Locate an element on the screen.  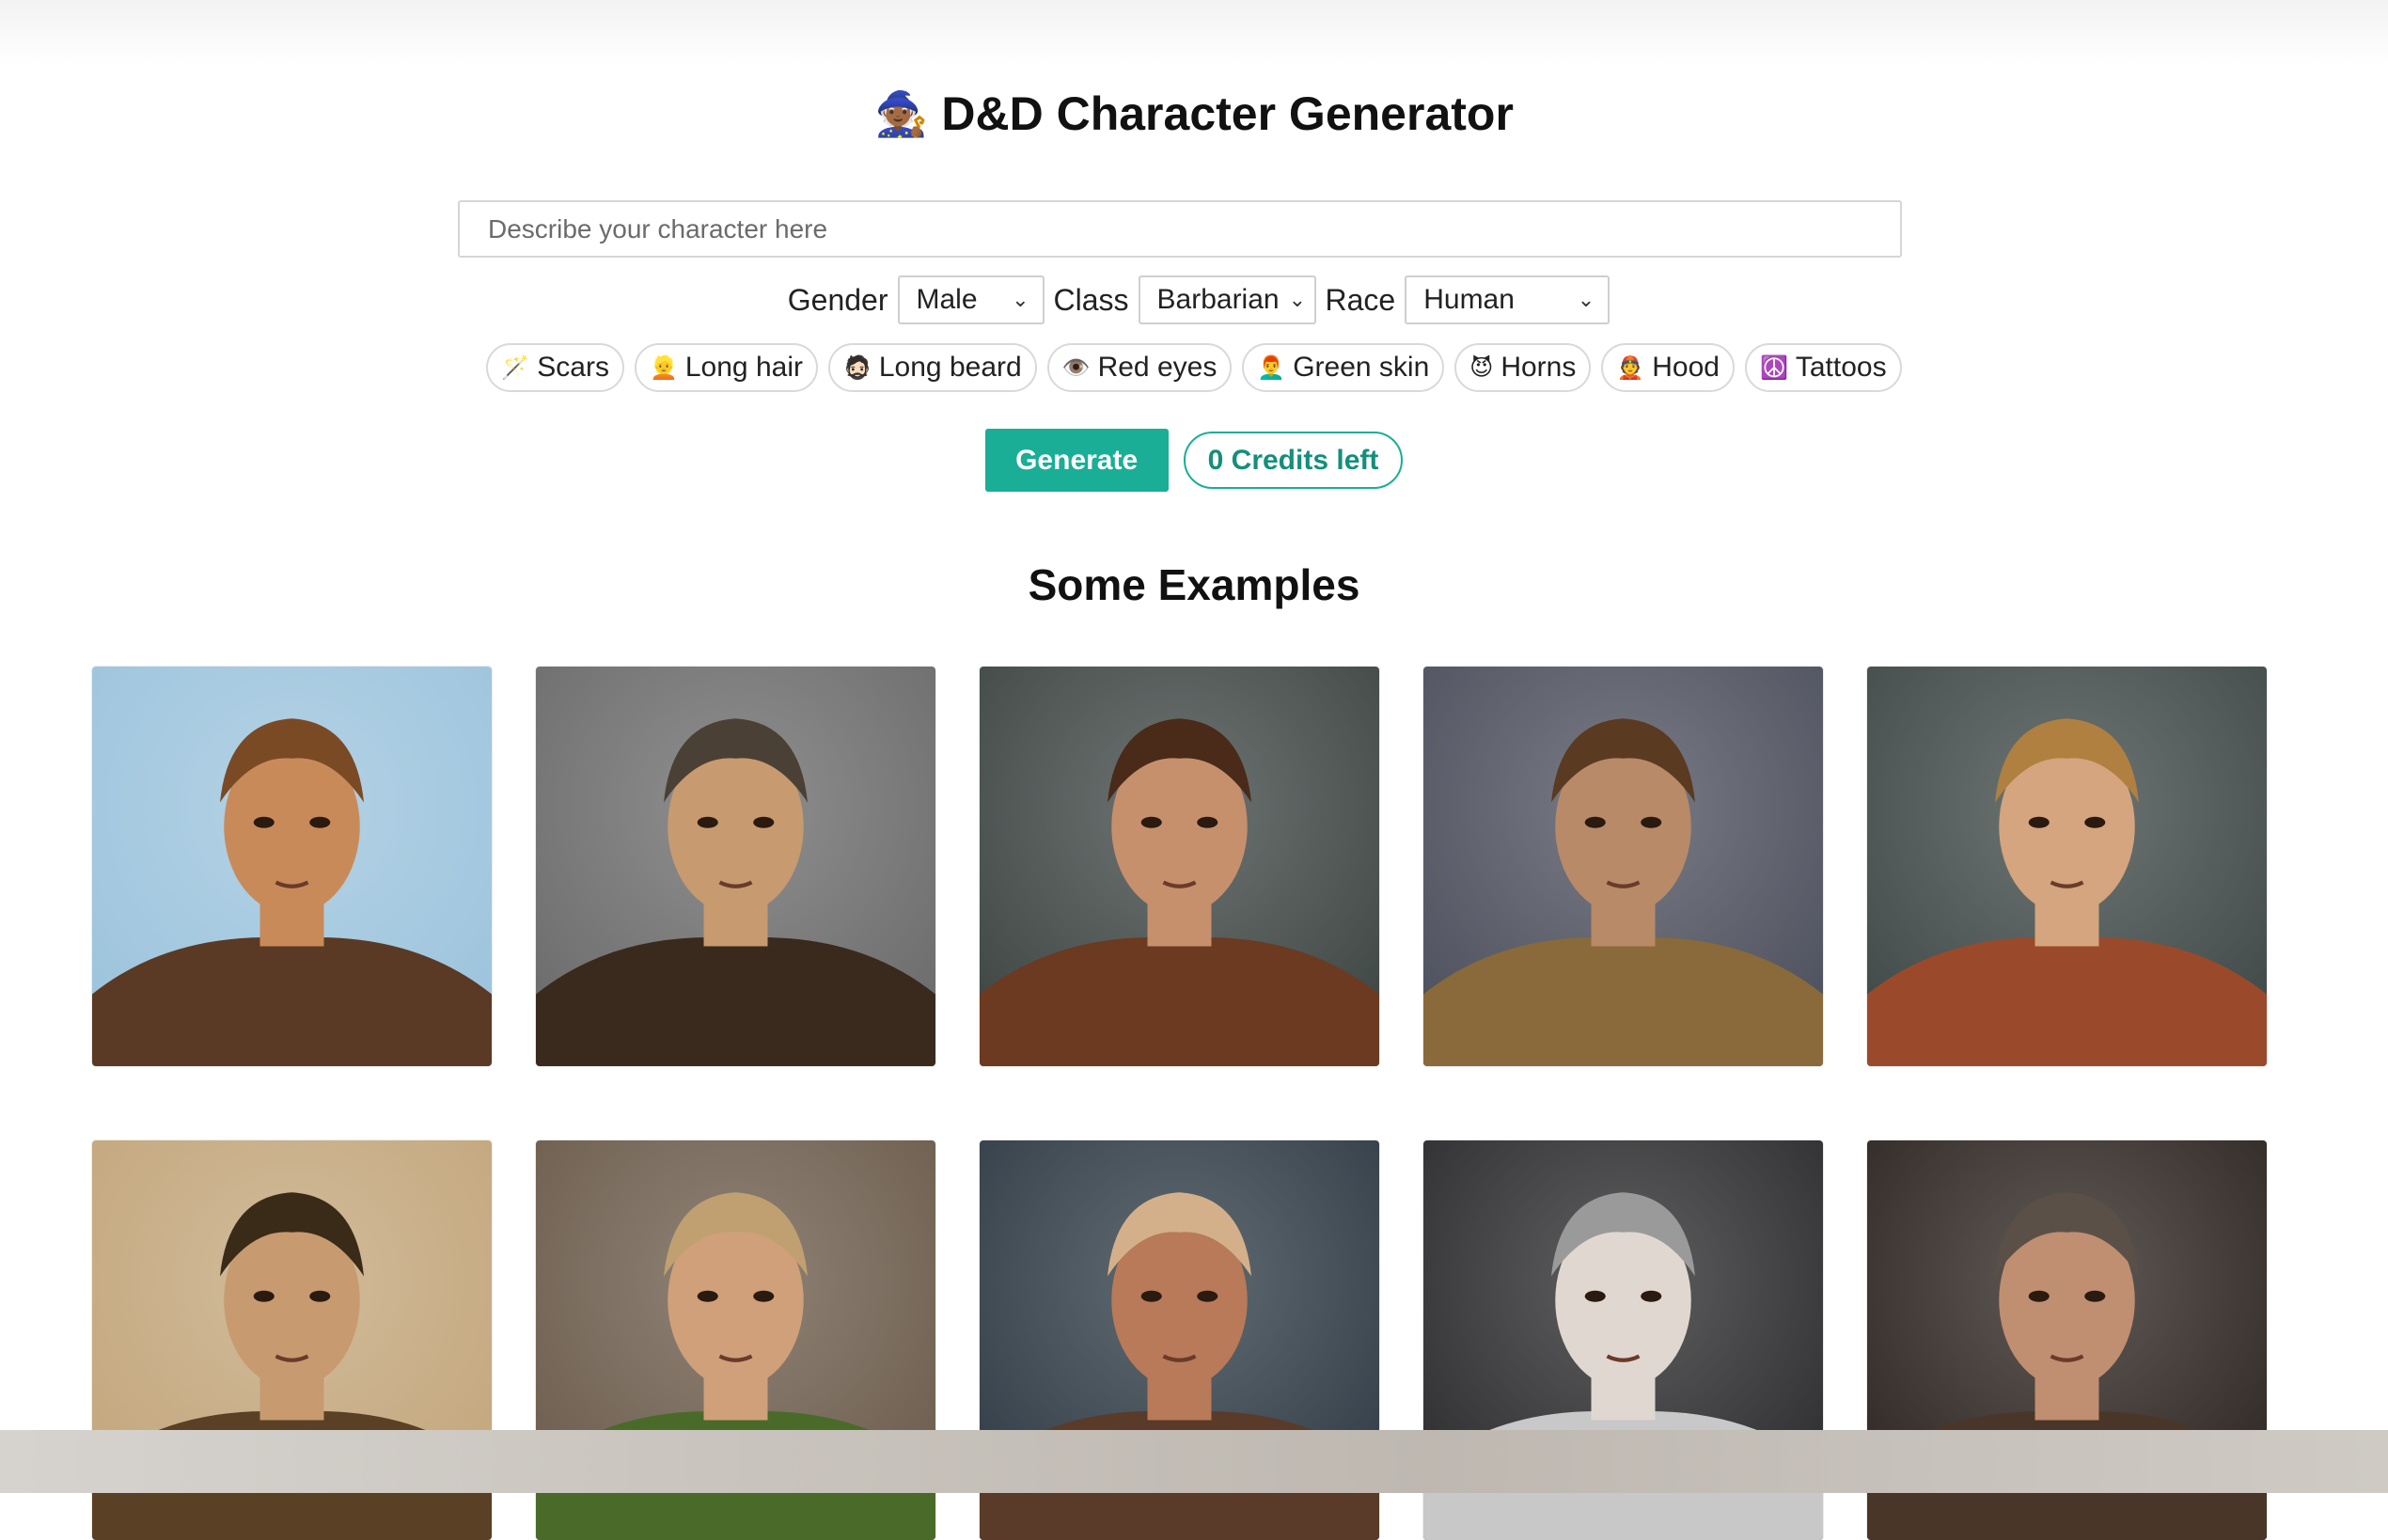
trait-chip-label: Hood is located at coordinates (1686, 368).